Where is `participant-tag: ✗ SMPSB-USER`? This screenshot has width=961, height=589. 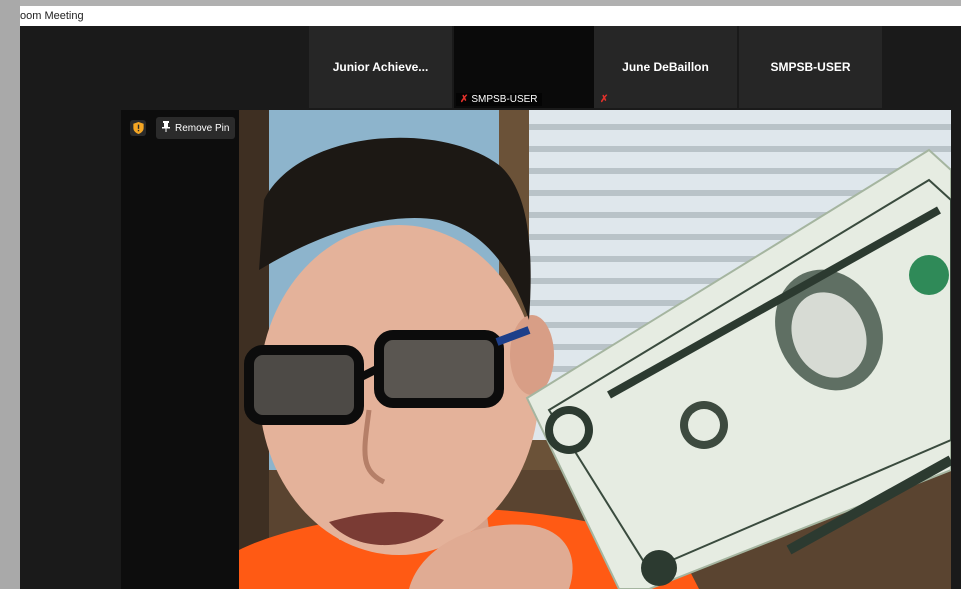
participant-tag: ✗ SMPSB-USER is located at coordinates (499, 99).